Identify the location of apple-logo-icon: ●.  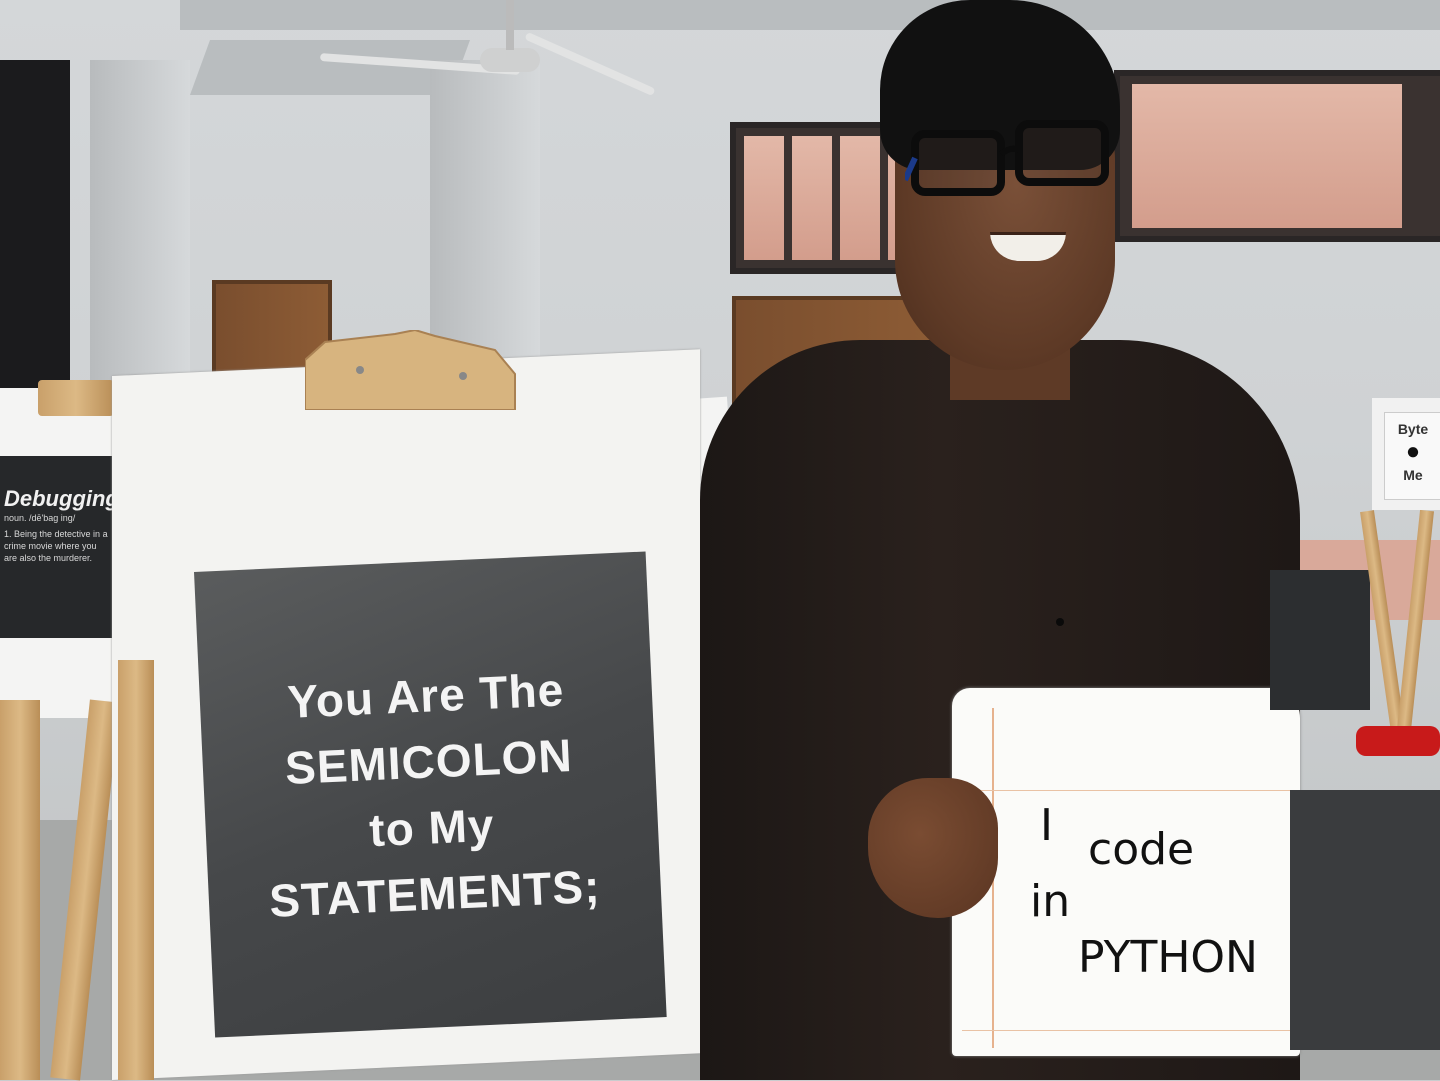
(1413, 451).